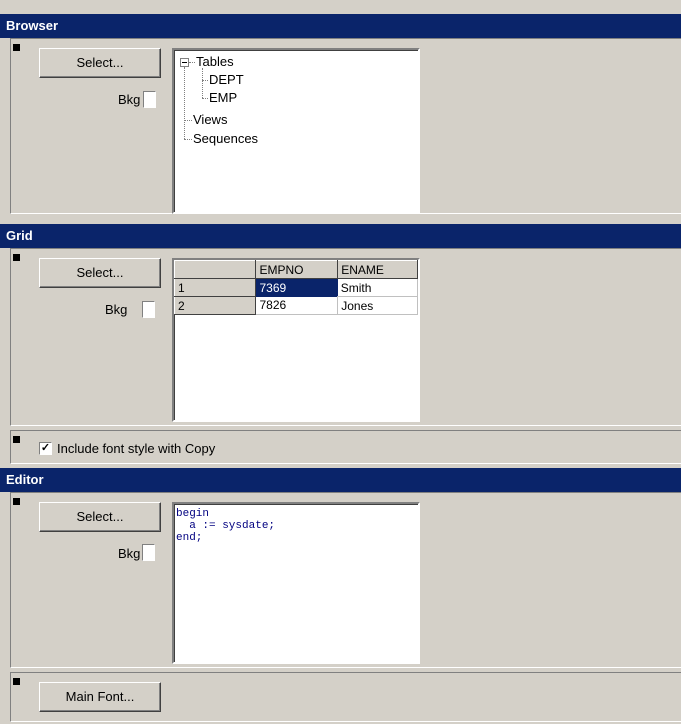  Describe the element at coordinates (16, 439) in the screenshot. I see `copy-option-bullet-icon` at that location.